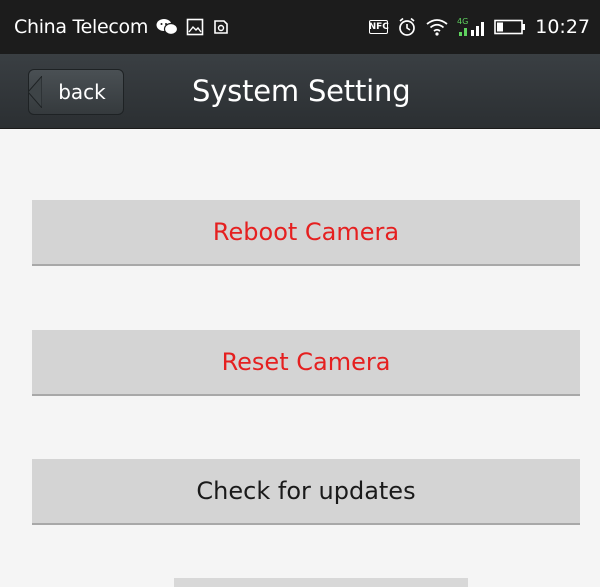 The image size is (600, 587). I want to click on title-bar: back System Setting, so click(300, 91).